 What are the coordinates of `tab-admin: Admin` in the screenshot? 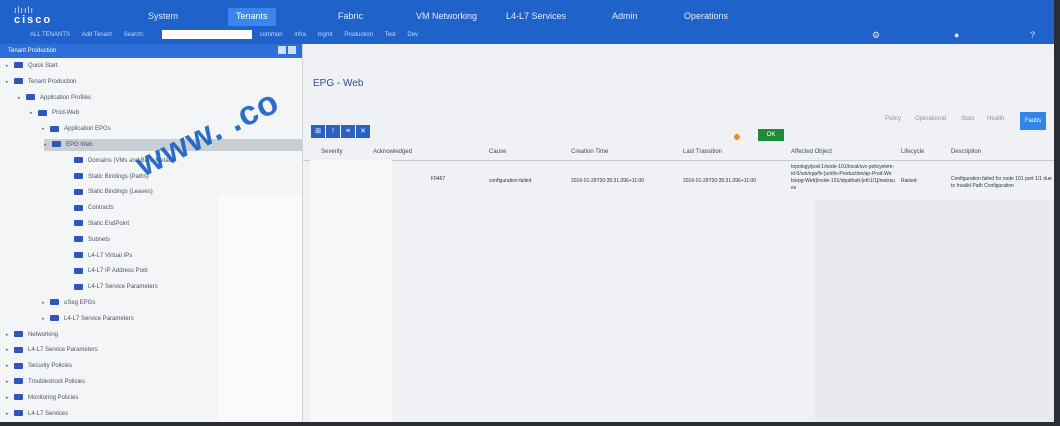 It's located at (625, 17).